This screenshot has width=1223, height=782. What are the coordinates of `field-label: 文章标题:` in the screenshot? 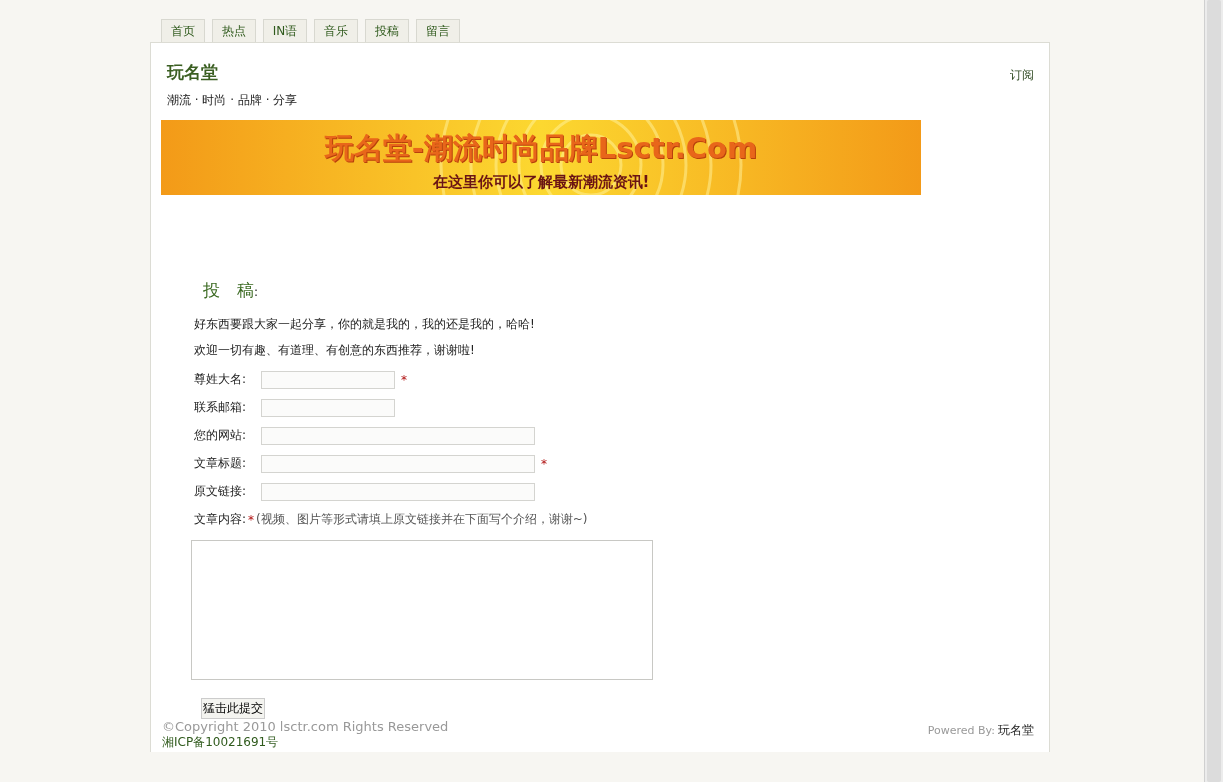 It's located at (221, 463).